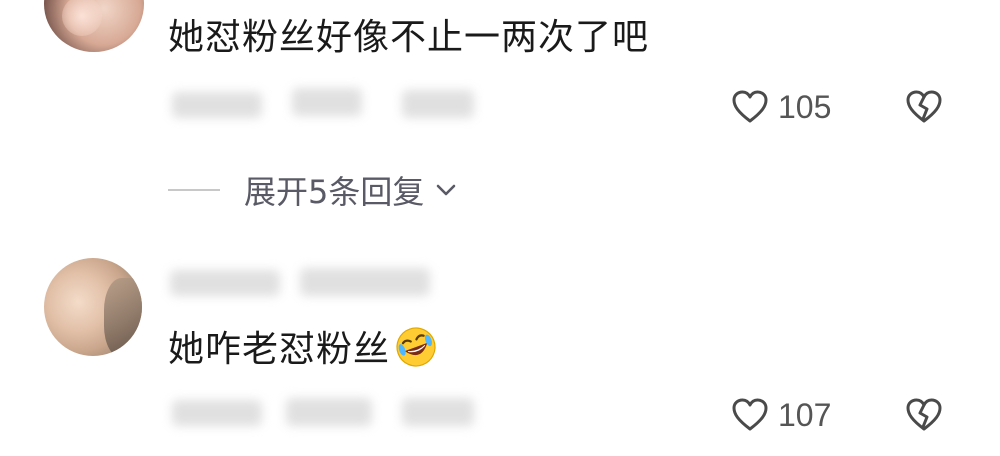 This screenshot has width=1000, height=456. I want to click on like-count: 105, so click(805, 106).